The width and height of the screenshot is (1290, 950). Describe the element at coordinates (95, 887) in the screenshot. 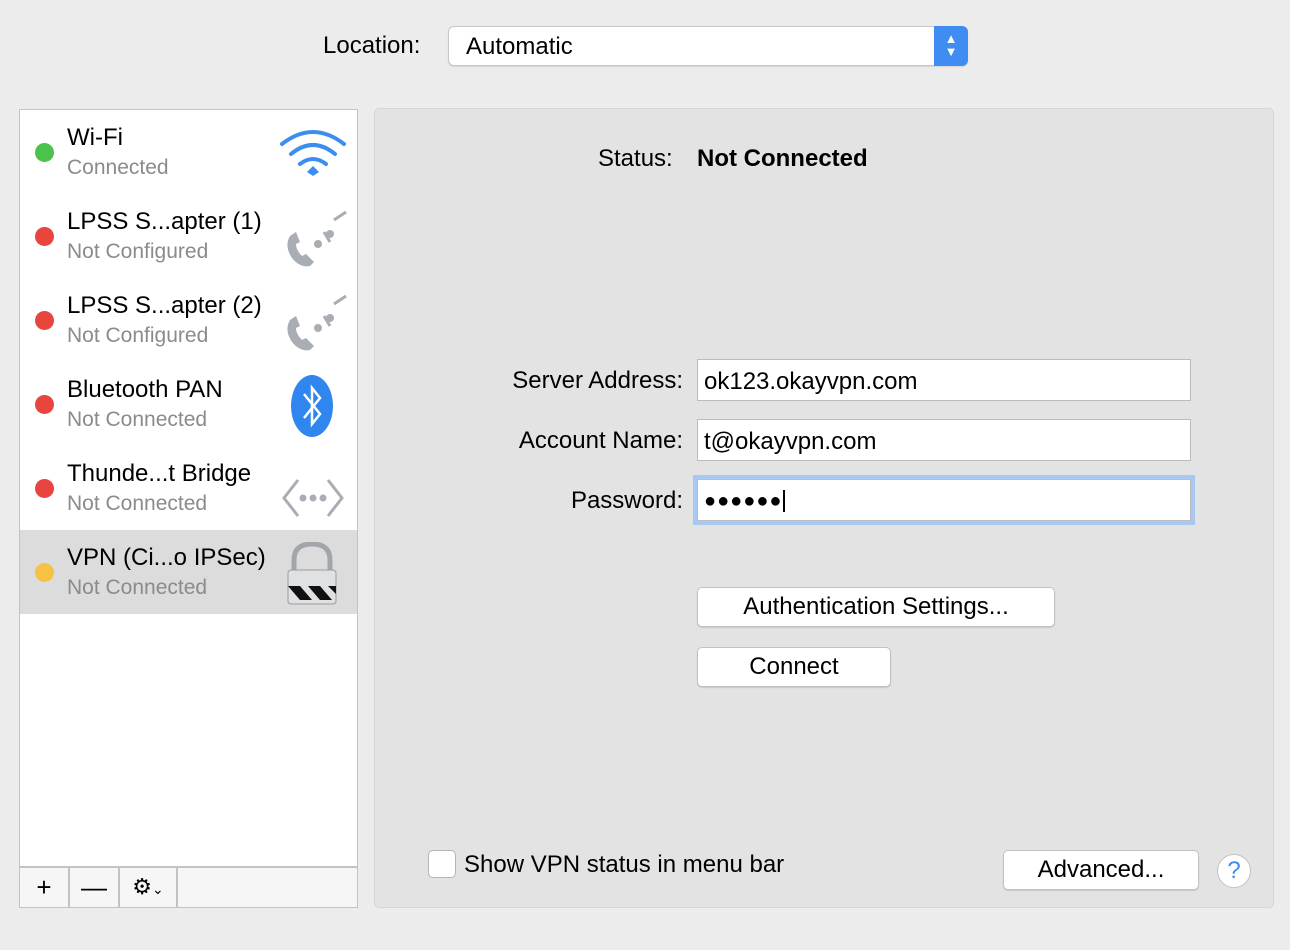

I see `remove-service-button: —` at that location.